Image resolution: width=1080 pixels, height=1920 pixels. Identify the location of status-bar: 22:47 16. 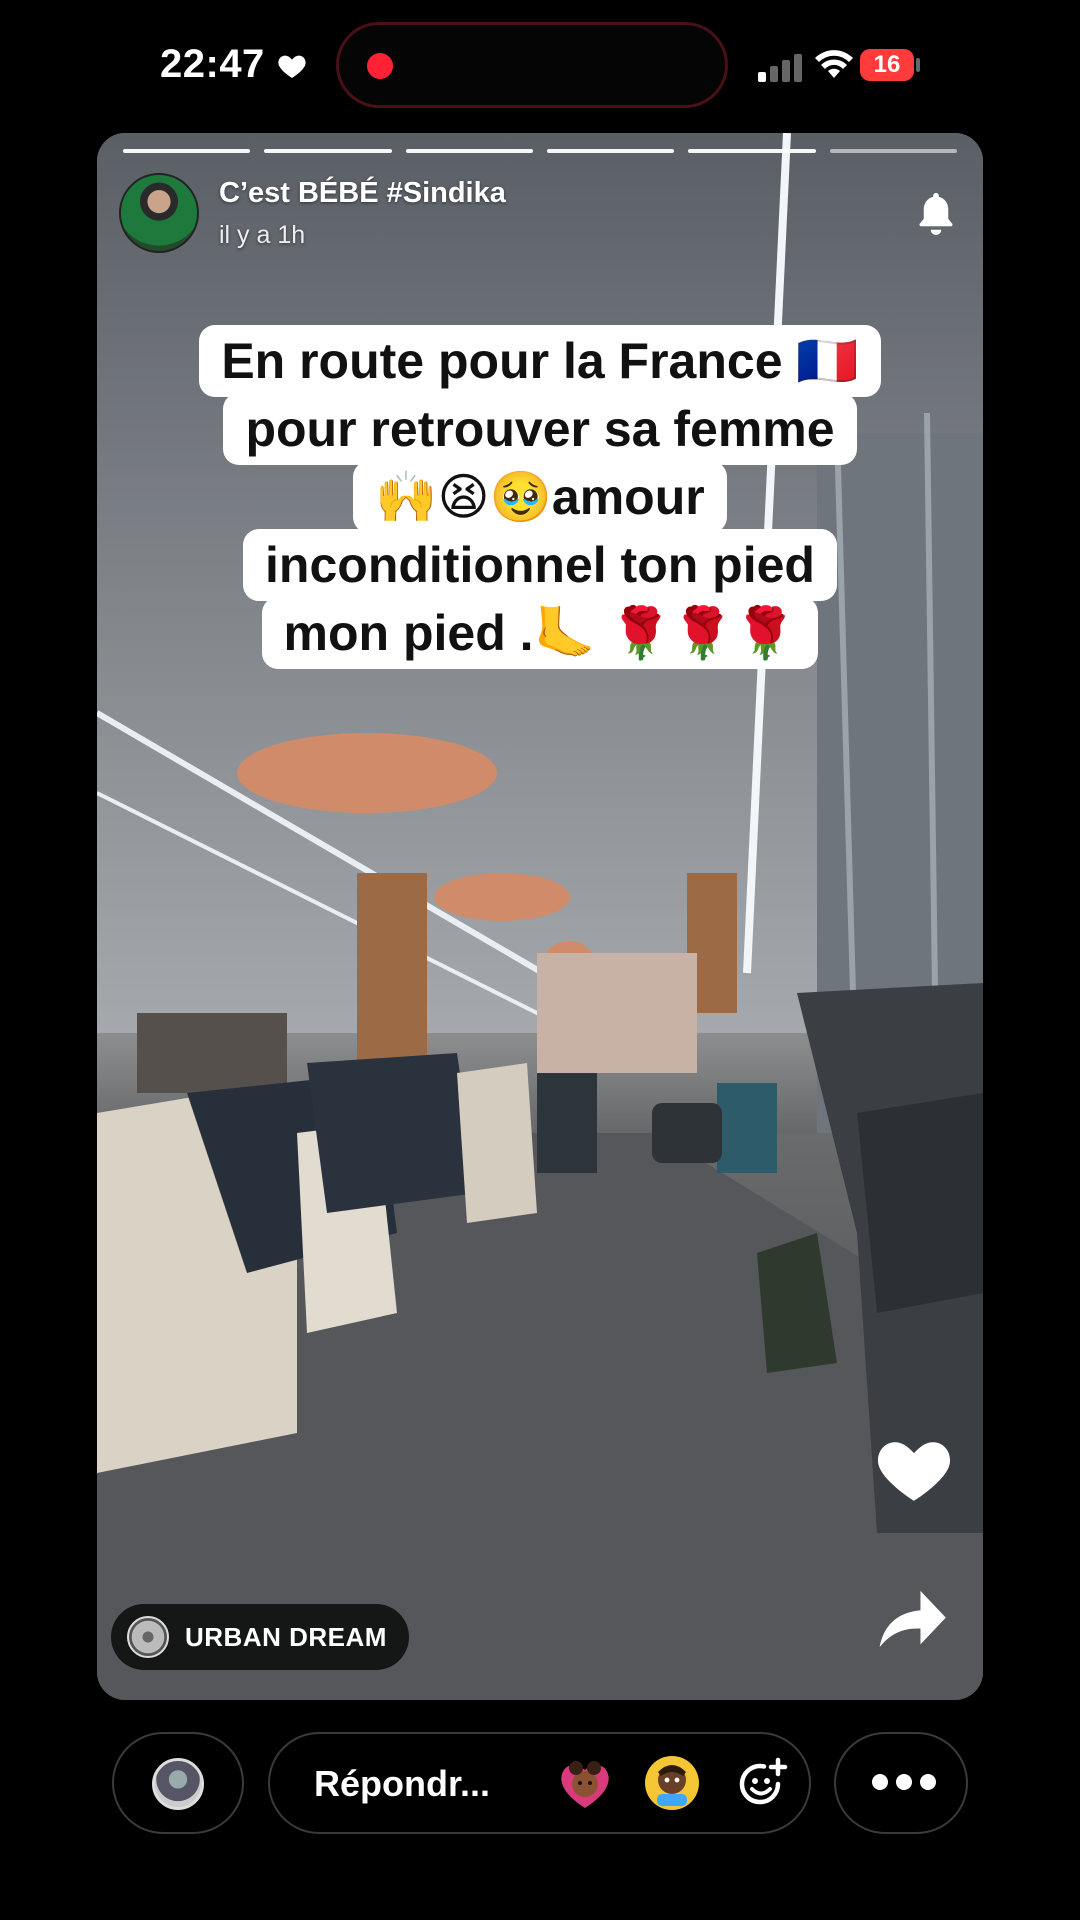
(540, 65).